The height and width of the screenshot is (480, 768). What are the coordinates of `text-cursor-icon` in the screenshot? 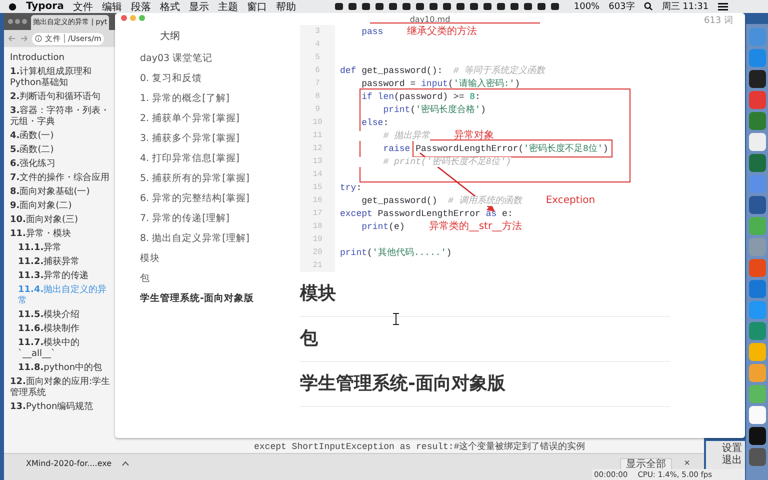 It's located at (396, 319).